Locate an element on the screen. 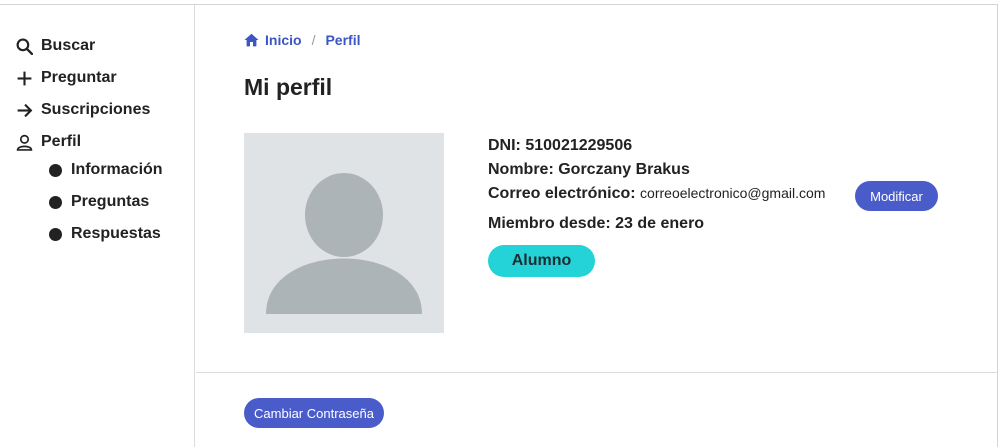 Image resolution: width=1001 pixels, height=447 pixels. breadcrumb-home-link: Inicio is located at coordinates (283, 40).